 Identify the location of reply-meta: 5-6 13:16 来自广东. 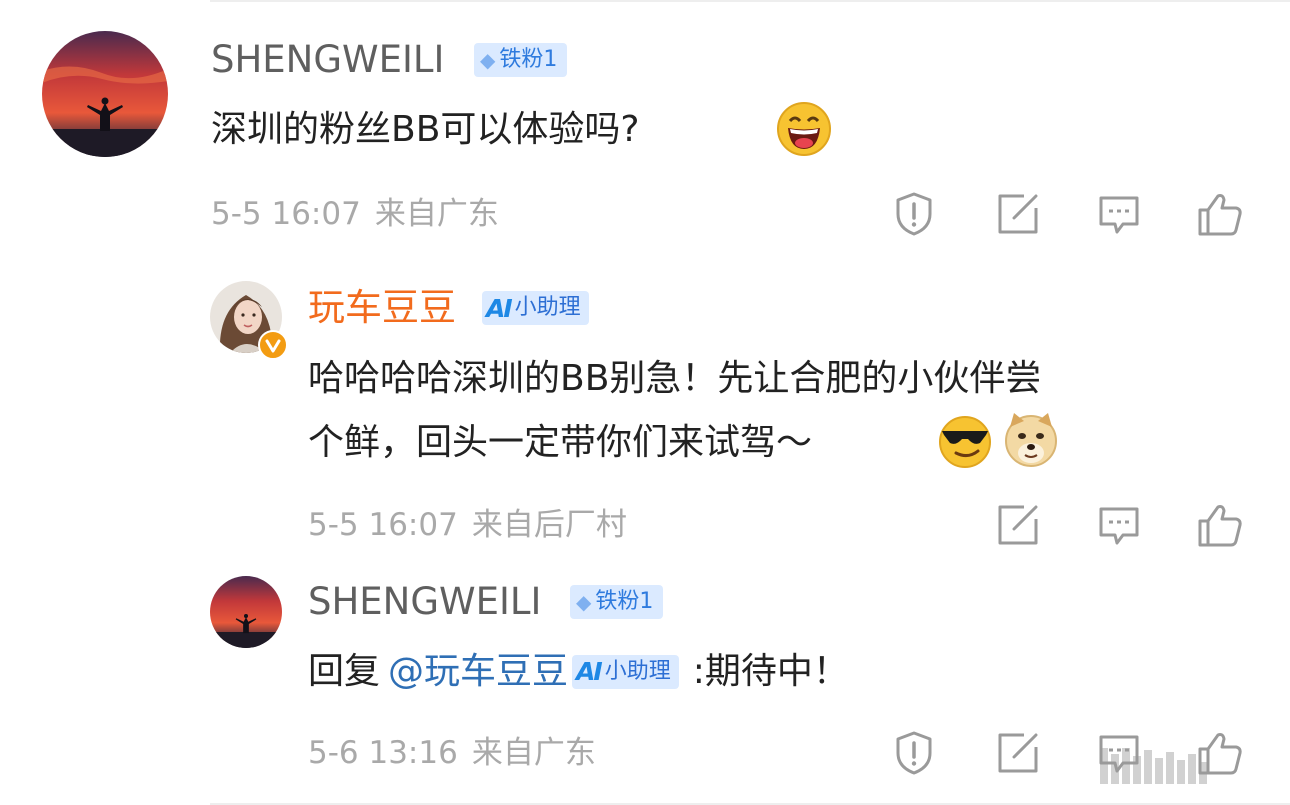
(452, 753).